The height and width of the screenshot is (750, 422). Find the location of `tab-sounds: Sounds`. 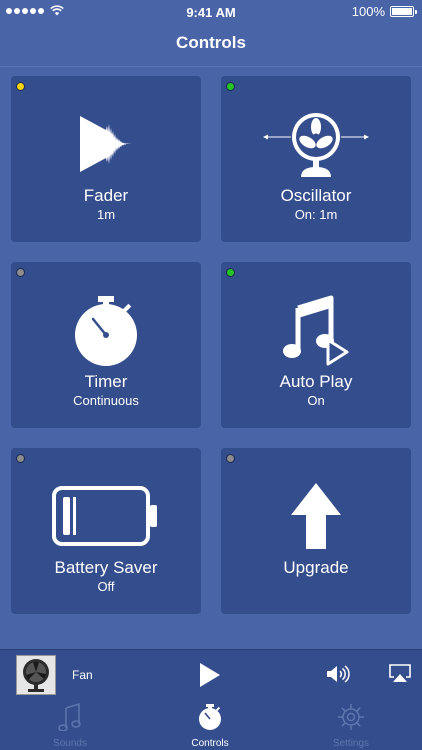

tab-sounds: Sounds is located at coordinates (70, 725).